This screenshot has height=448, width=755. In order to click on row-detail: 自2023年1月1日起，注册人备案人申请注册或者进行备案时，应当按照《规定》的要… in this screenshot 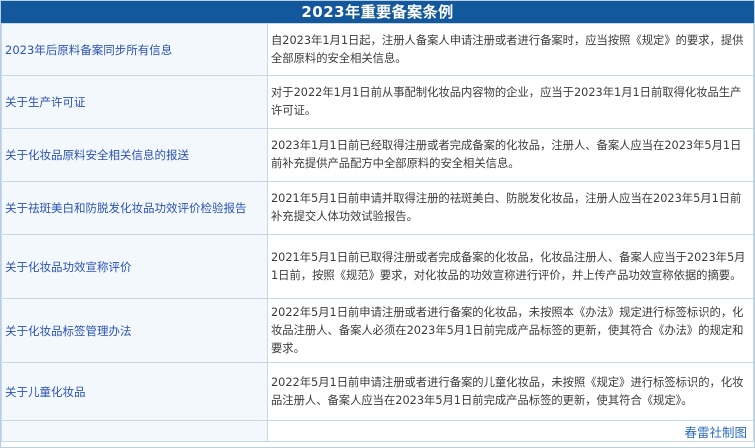, I will do `click(510, 49)`.